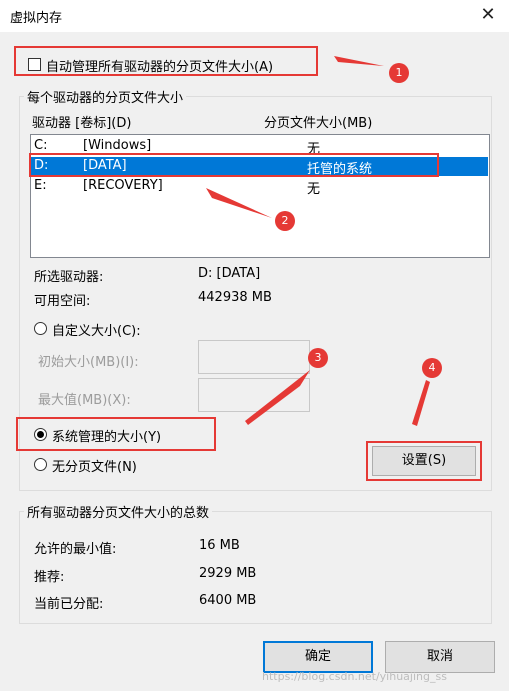 The image size is (509, 691). What do you see at coordinates (318, 358) in the screenshot?
I see `annotation-badge-3: 3` at bounding box center [318, 358].